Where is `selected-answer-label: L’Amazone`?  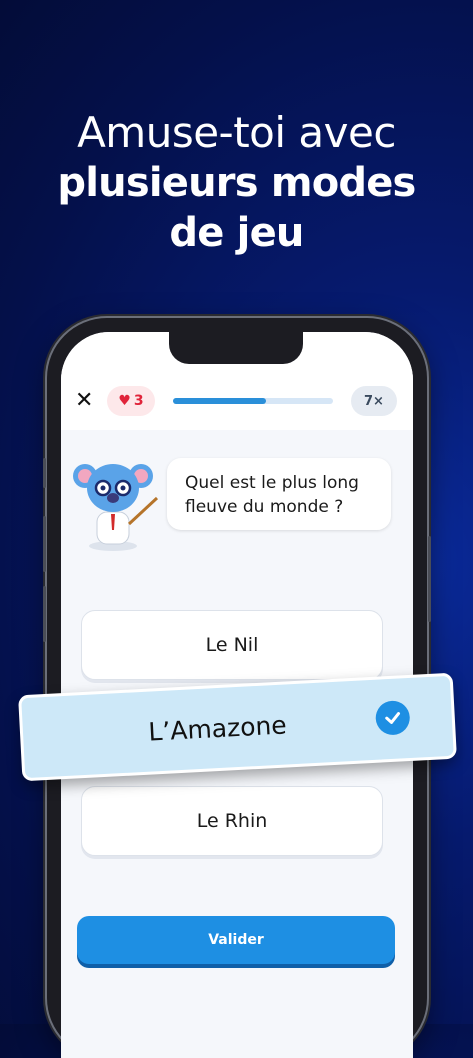 selected-answer-label: L’Amazone is located at coordinates (217, 728).